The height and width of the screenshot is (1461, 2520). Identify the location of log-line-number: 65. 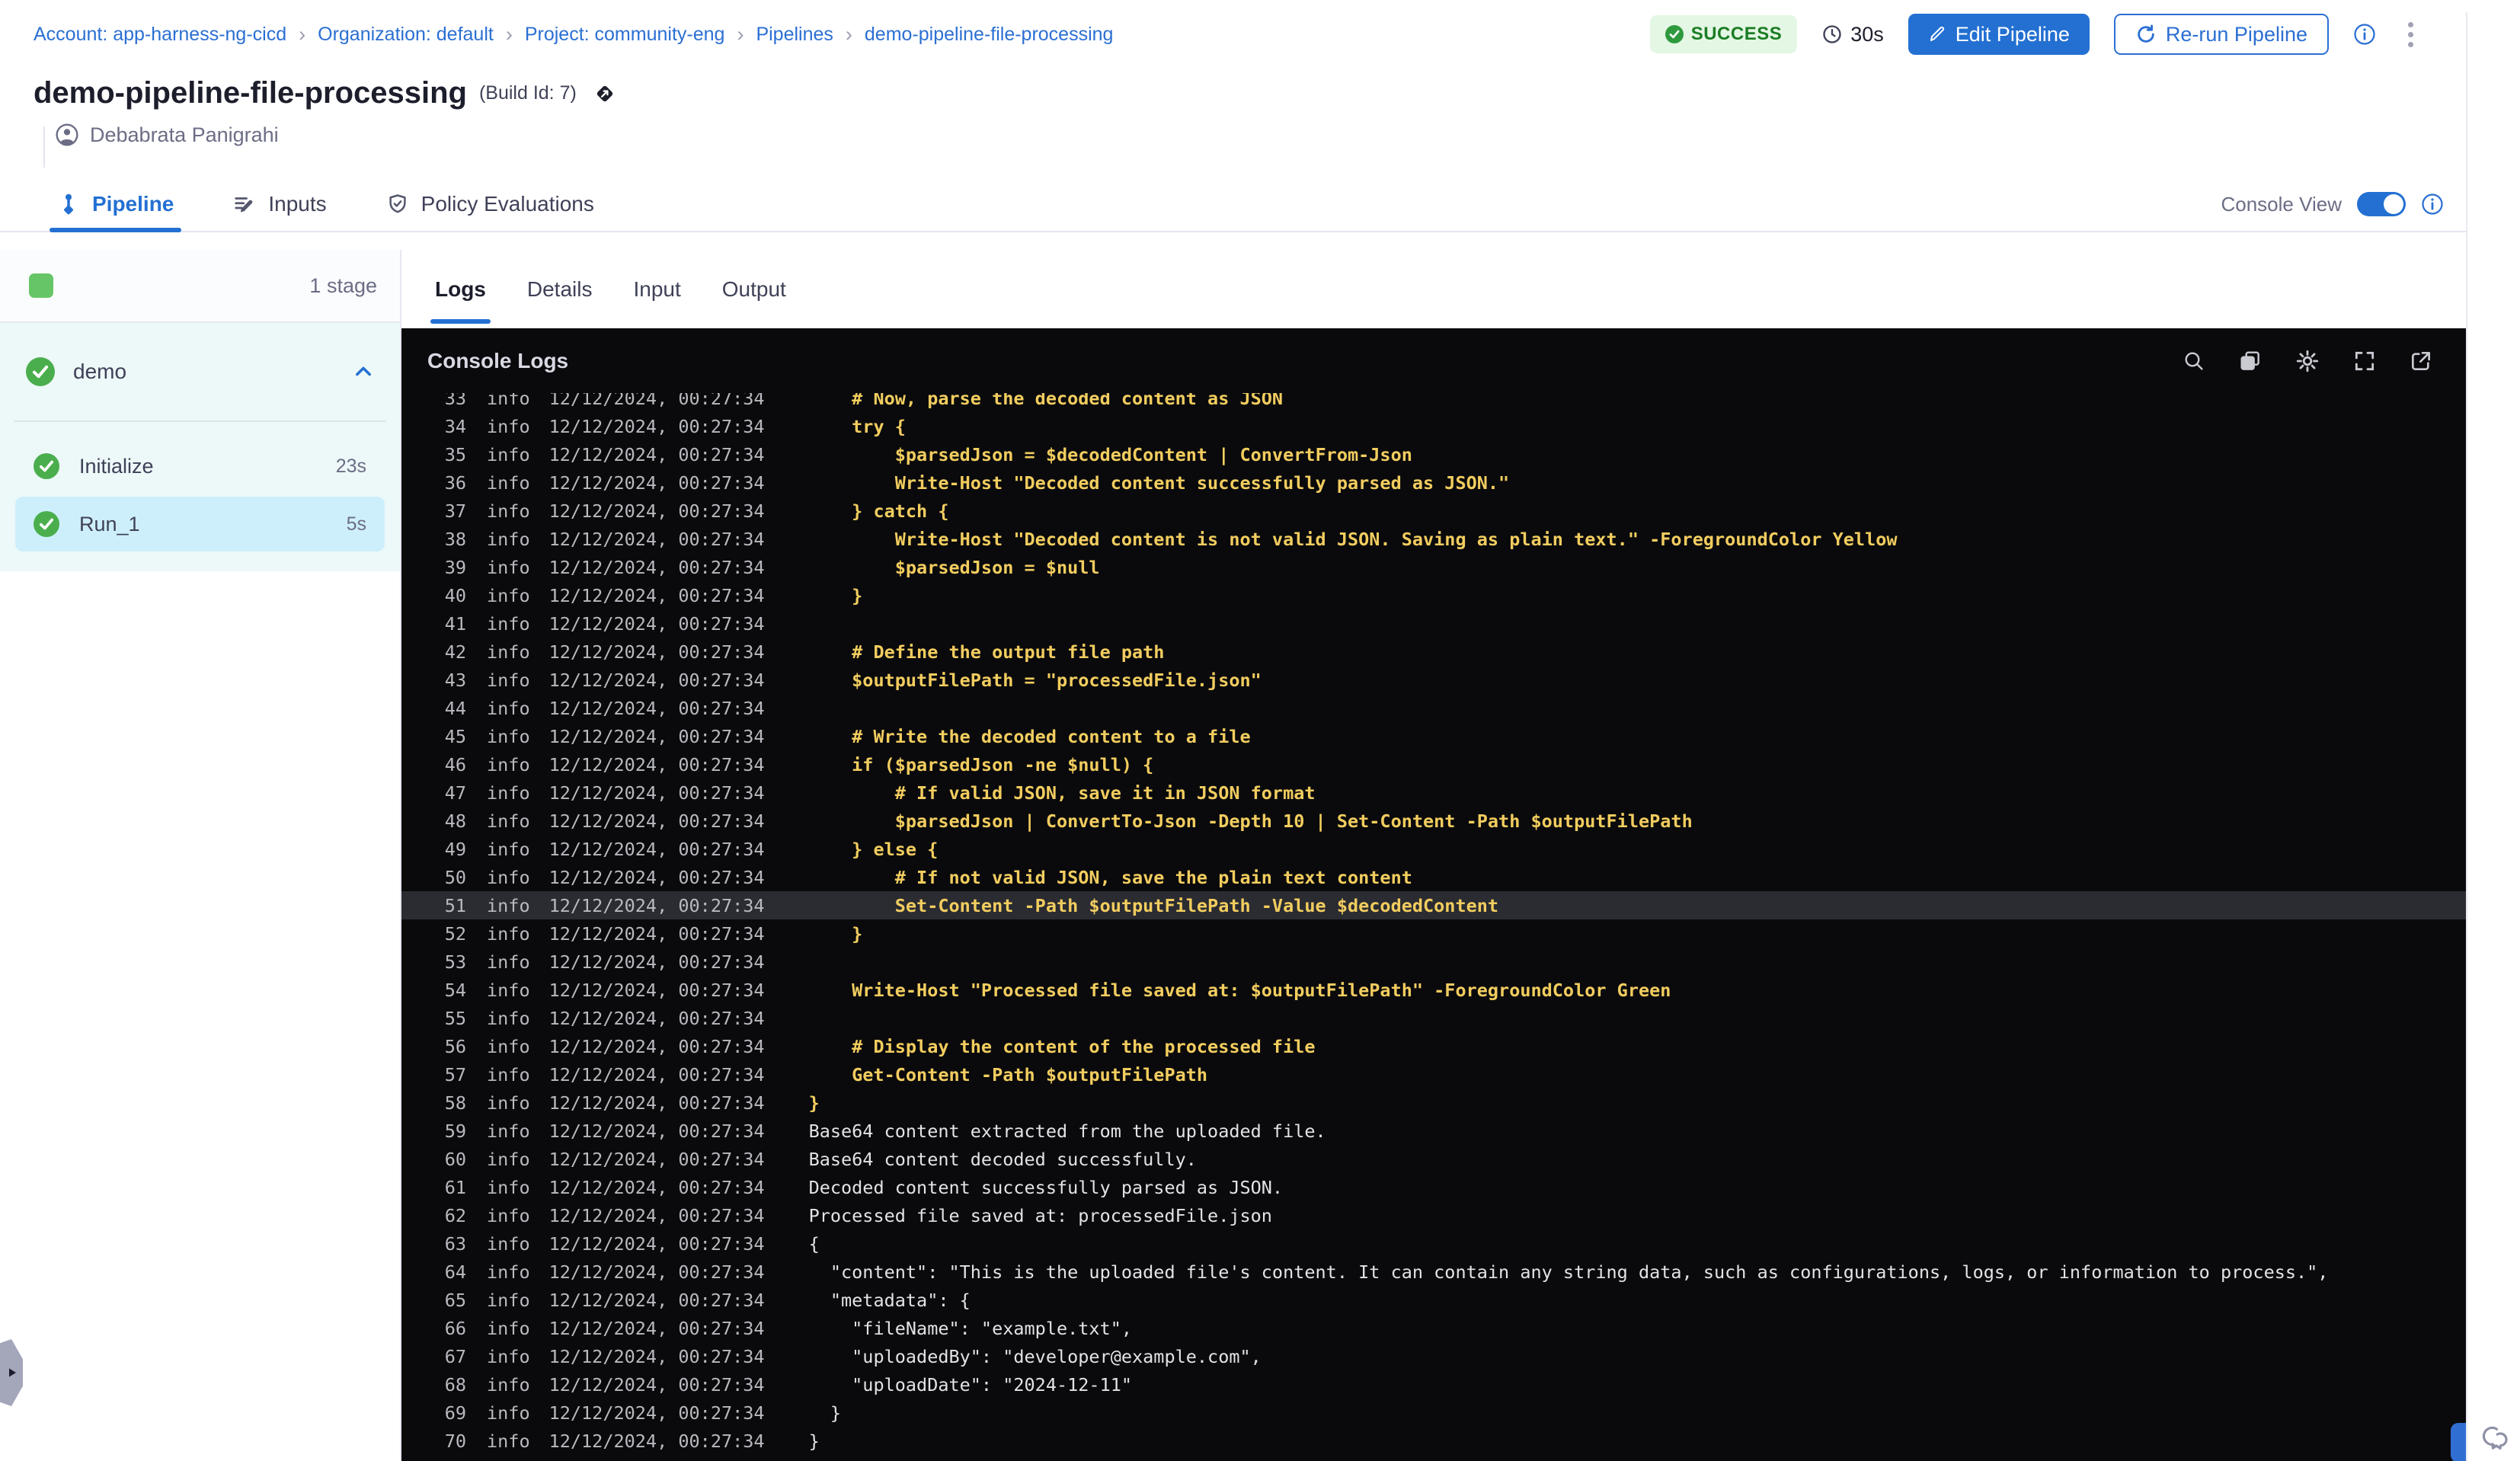
(455, 1300).